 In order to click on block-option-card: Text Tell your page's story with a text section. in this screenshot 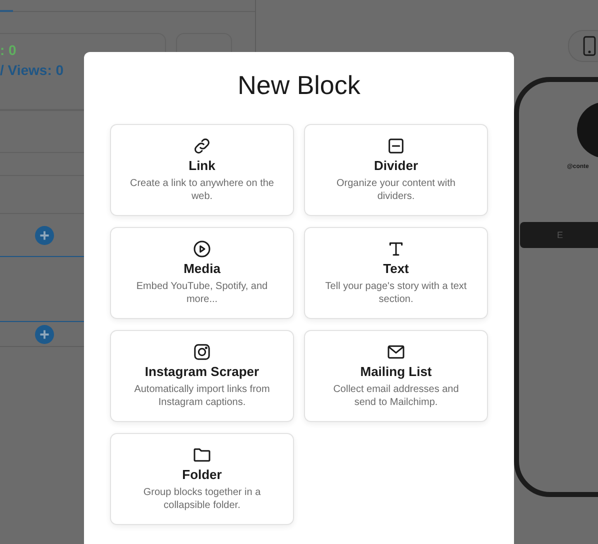, I will do `click(396, 273)`.